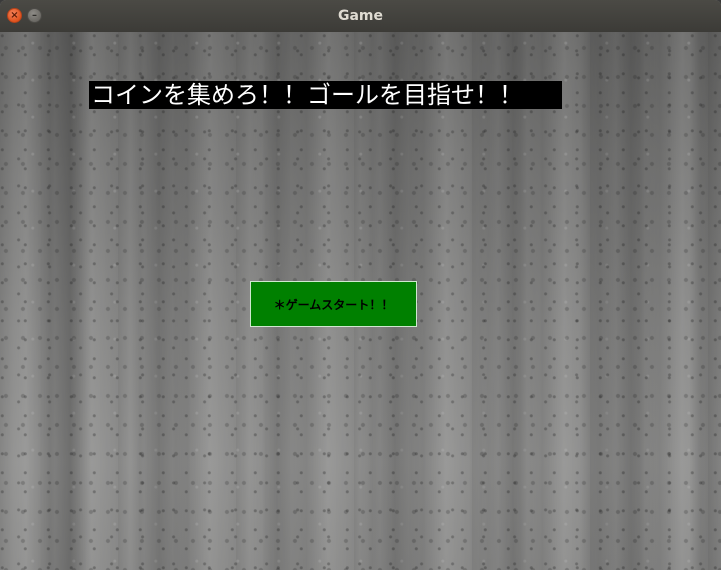  I want to click on window-title: Game, so click(360, 16).